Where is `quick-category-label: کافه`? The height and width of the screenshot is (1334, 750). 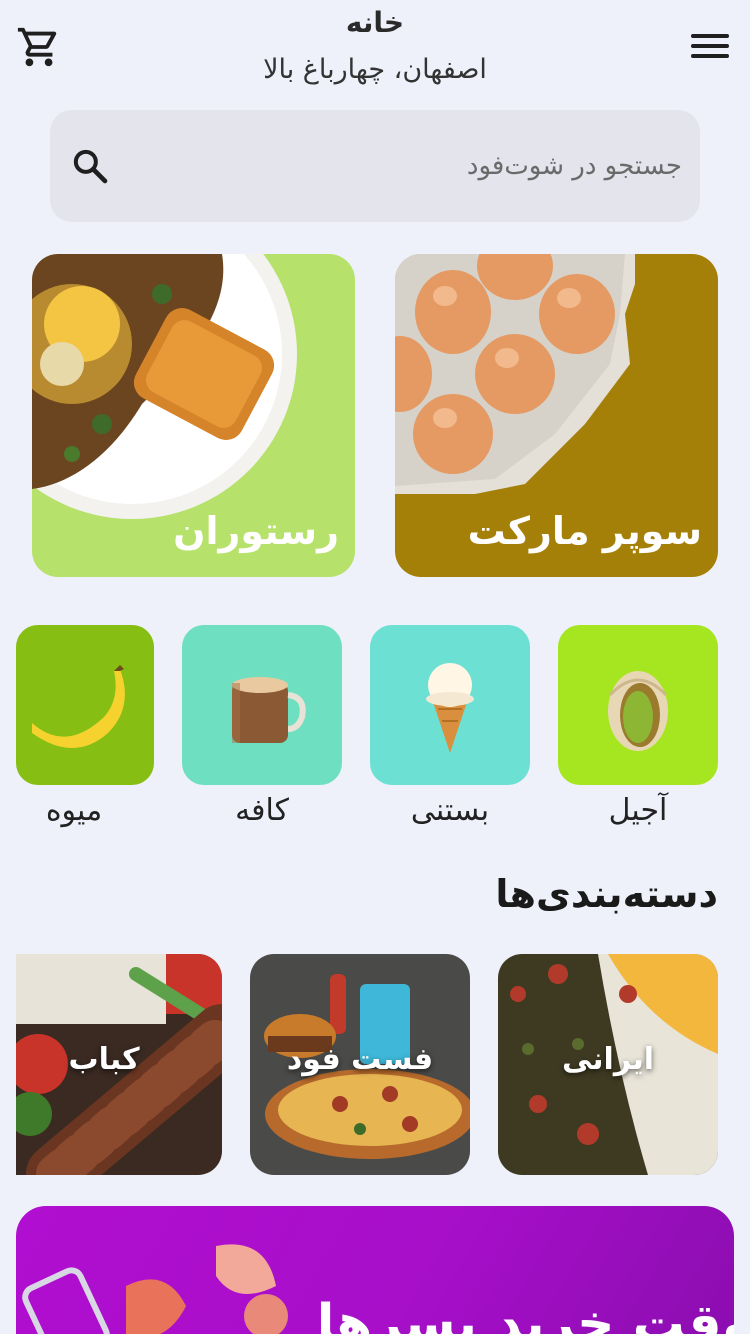
quick-category-label: کافه is located at coordinates (262, 810).